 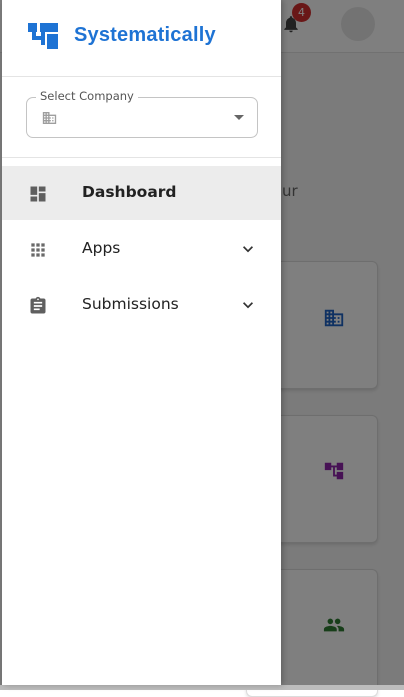 What do you see at coordinates (38, 250) in the screenshot?
I see `apps-grid-icon` at bounding box center [38, 250].